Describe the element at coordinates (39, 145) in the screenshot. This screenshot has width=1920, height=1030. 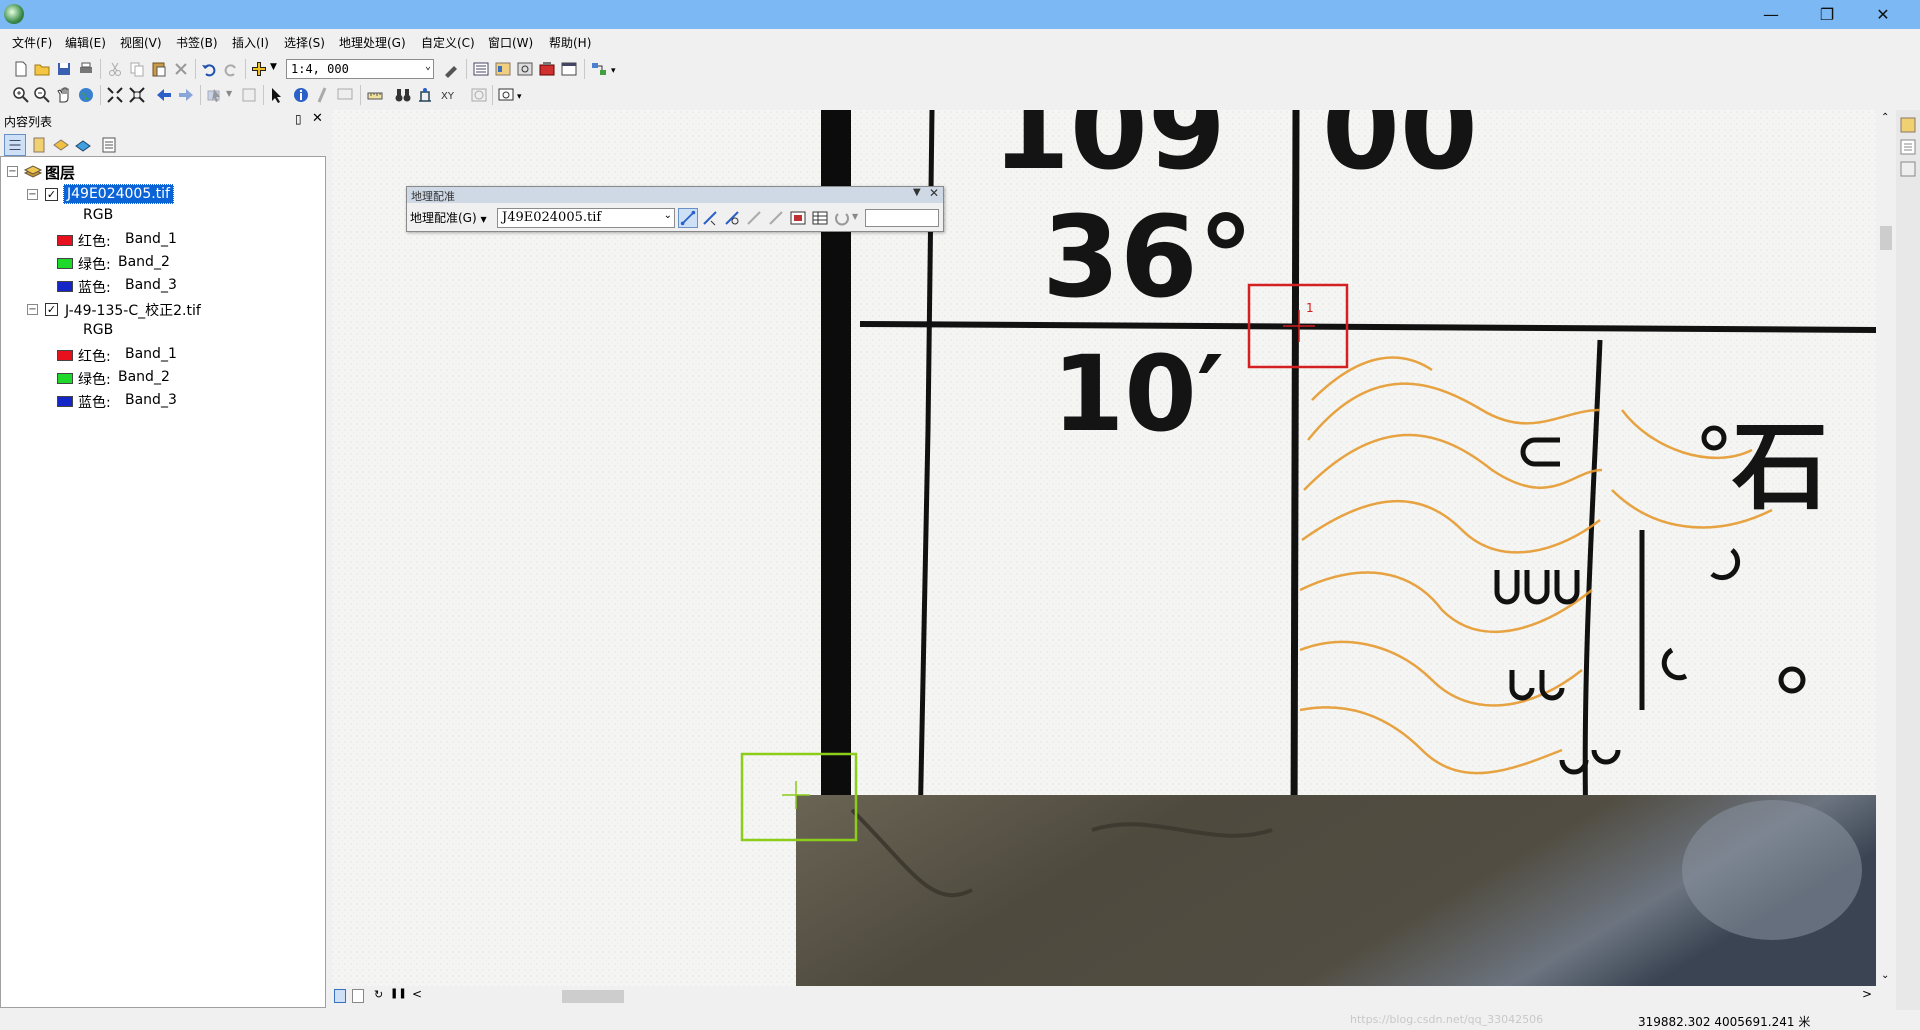
I see `list-by-source-icon` at that location.